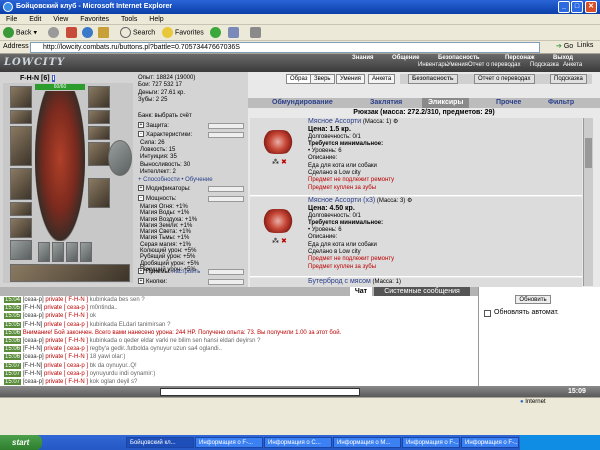 This screenshot has width=600, height=450. What do you see at coordinates (20, 33) in the screenshot?
I see `back-button: Back ▾` at bounding box center [20, 33].